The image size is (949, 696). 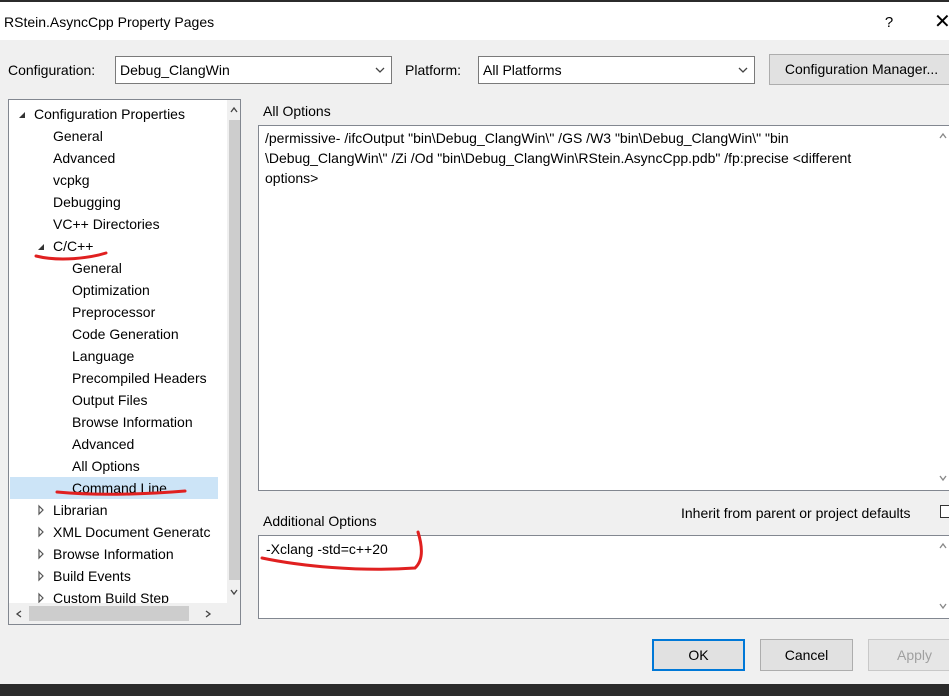 What do you see at coordinates (103, 356) in the screenshot?
I see `tree-item-label: Language` at bounding box center [103, 356].